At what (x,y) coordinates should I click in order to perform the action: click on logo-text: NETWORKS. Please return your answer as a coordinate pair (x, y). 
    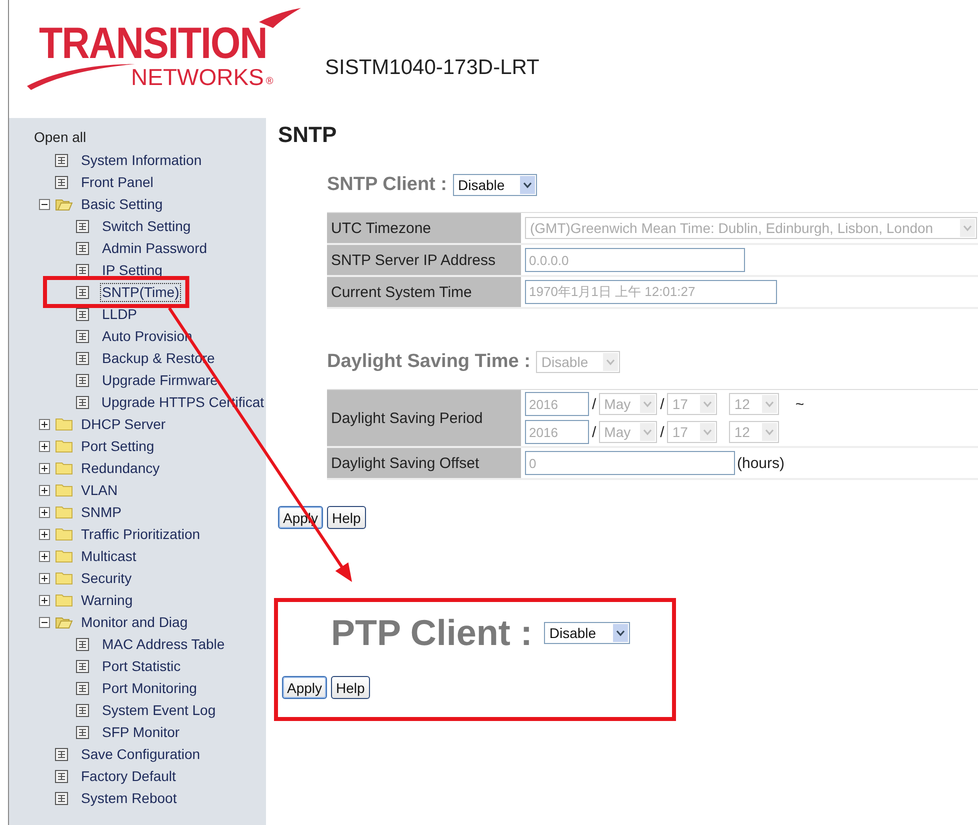
    Looking at the image, I should click on (197, 77).